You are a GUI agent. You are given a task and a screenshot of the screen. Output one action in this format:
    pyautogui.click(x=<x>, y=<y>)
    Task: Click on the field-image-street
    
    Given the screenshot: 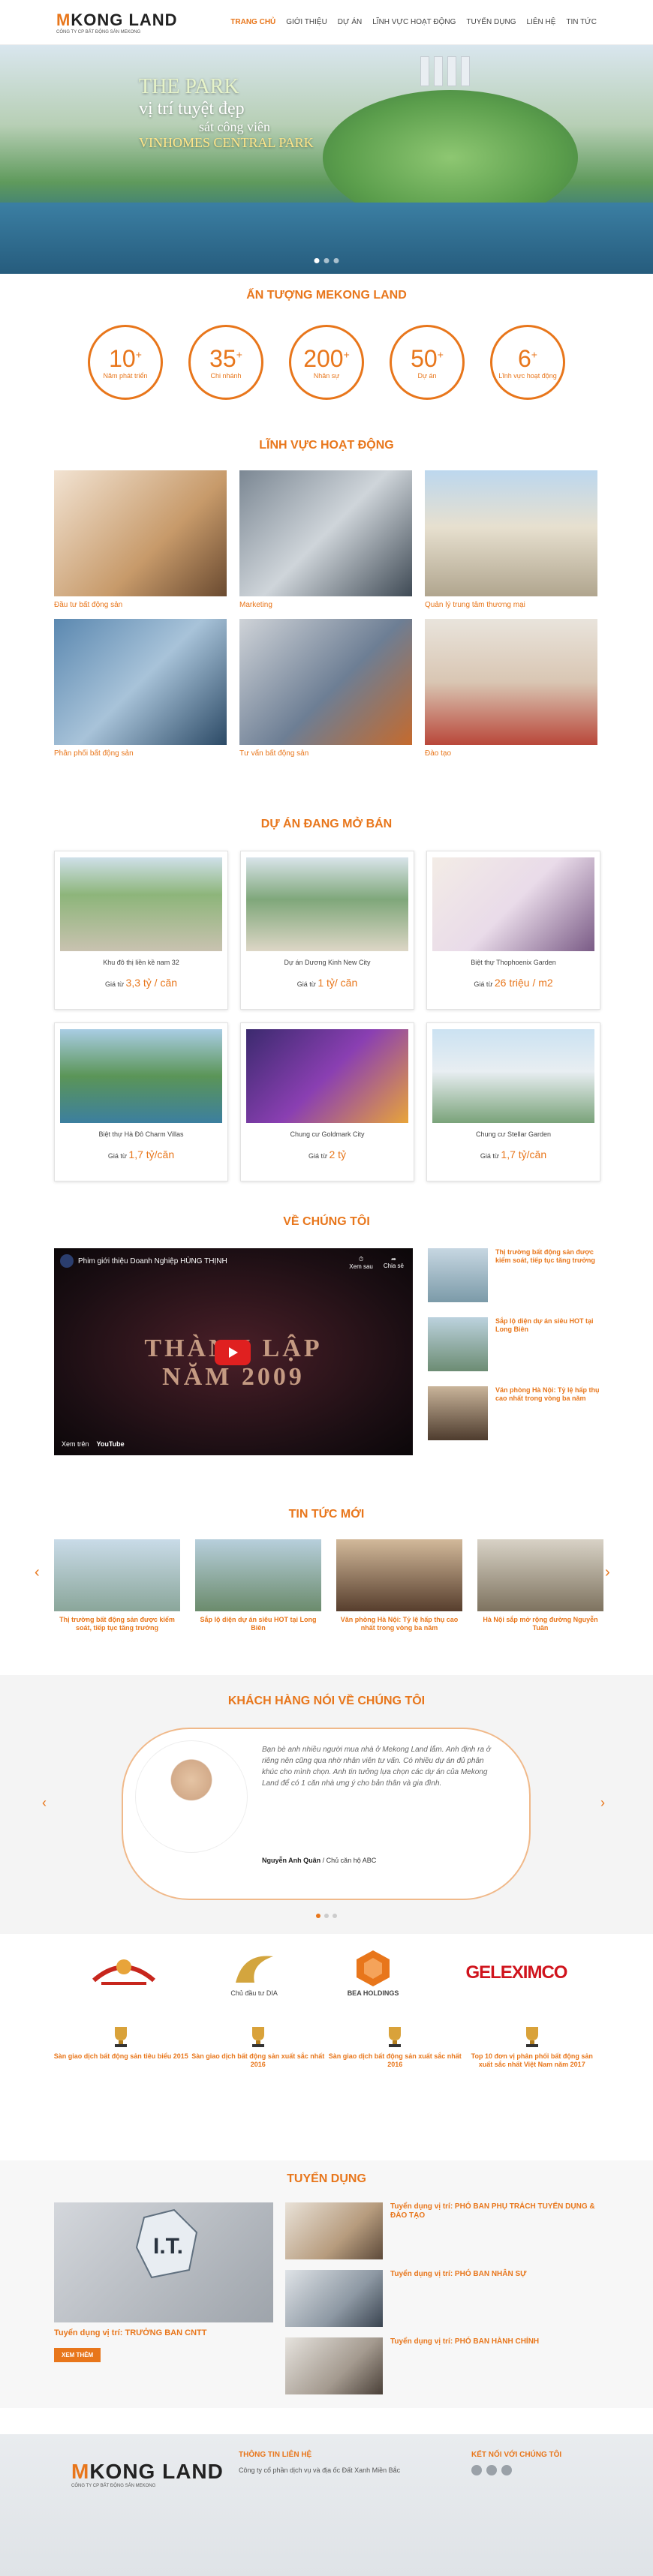 What is the action you would take?
    pyautogui.click(x=511, y=533)
    